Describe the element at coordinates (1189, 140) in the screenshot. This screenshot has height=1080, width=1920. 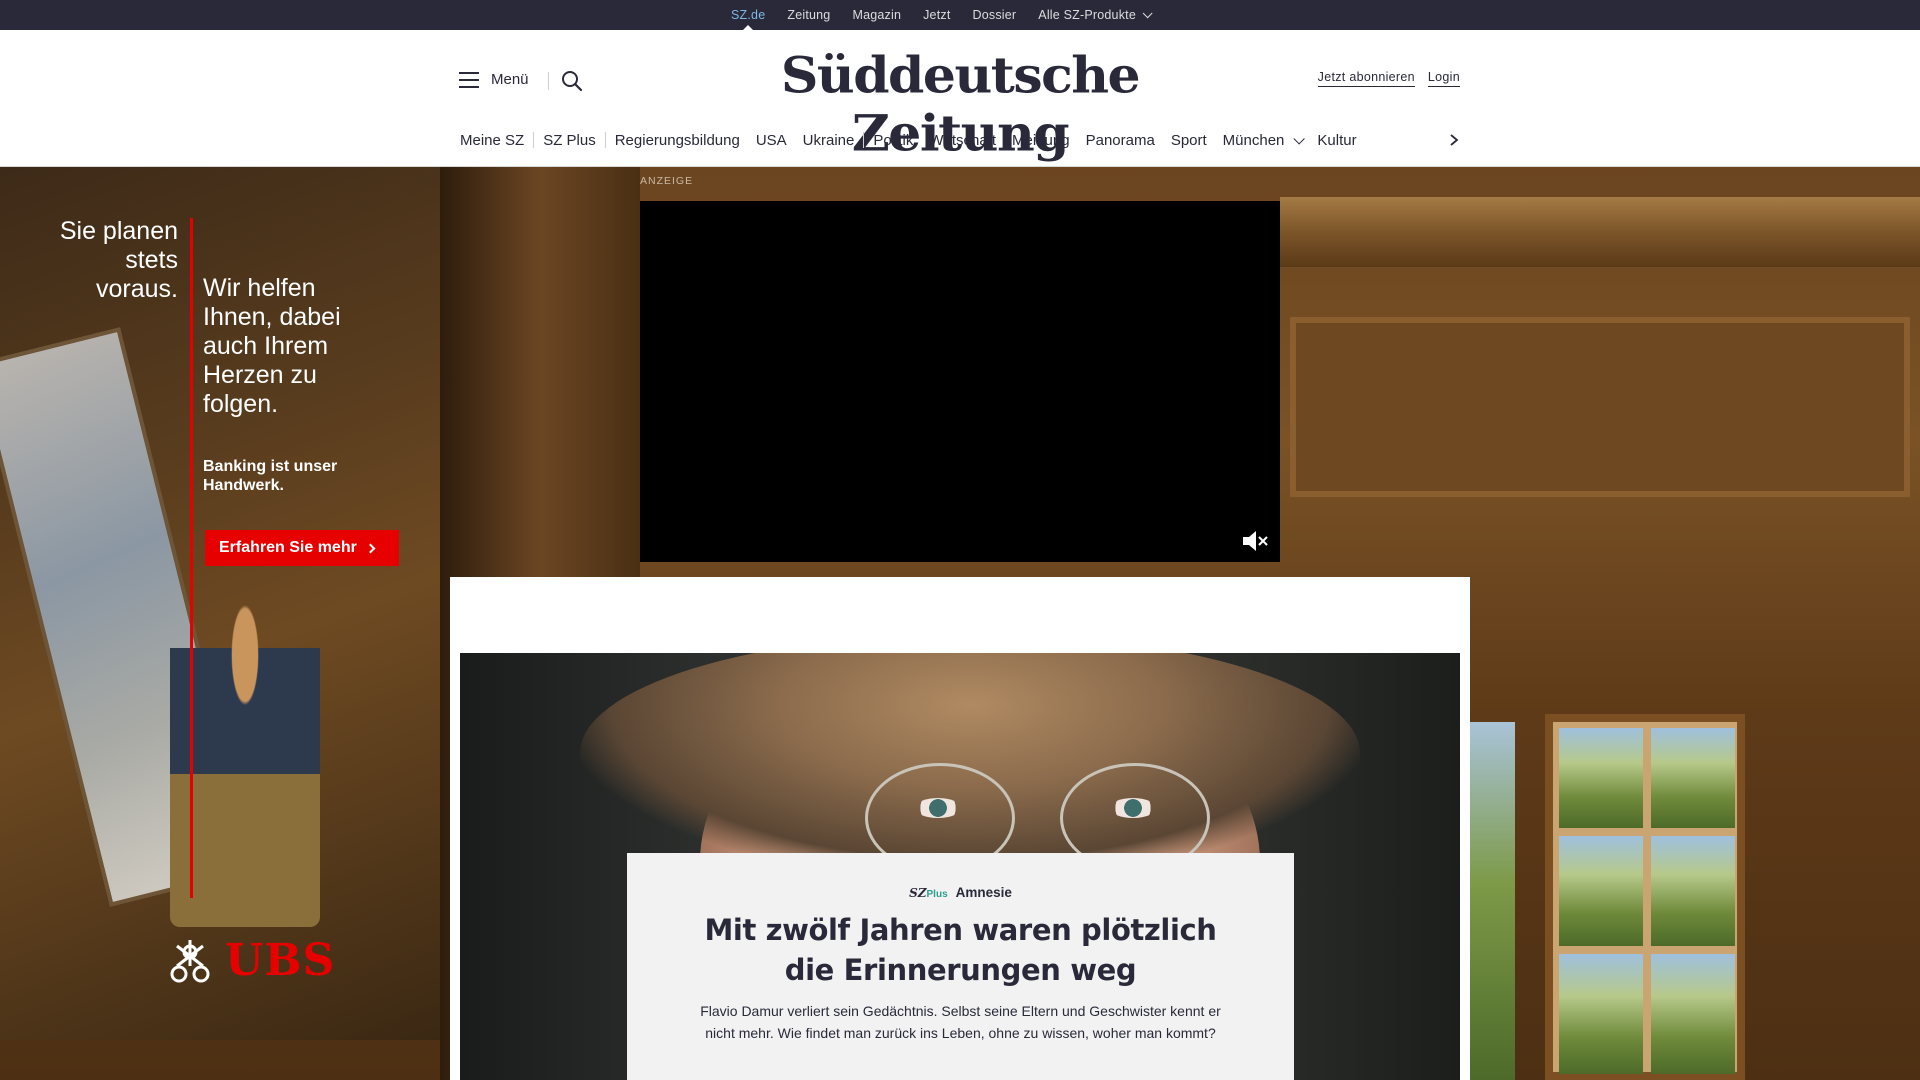
I see `nav-item-sport: Sport` at that location.